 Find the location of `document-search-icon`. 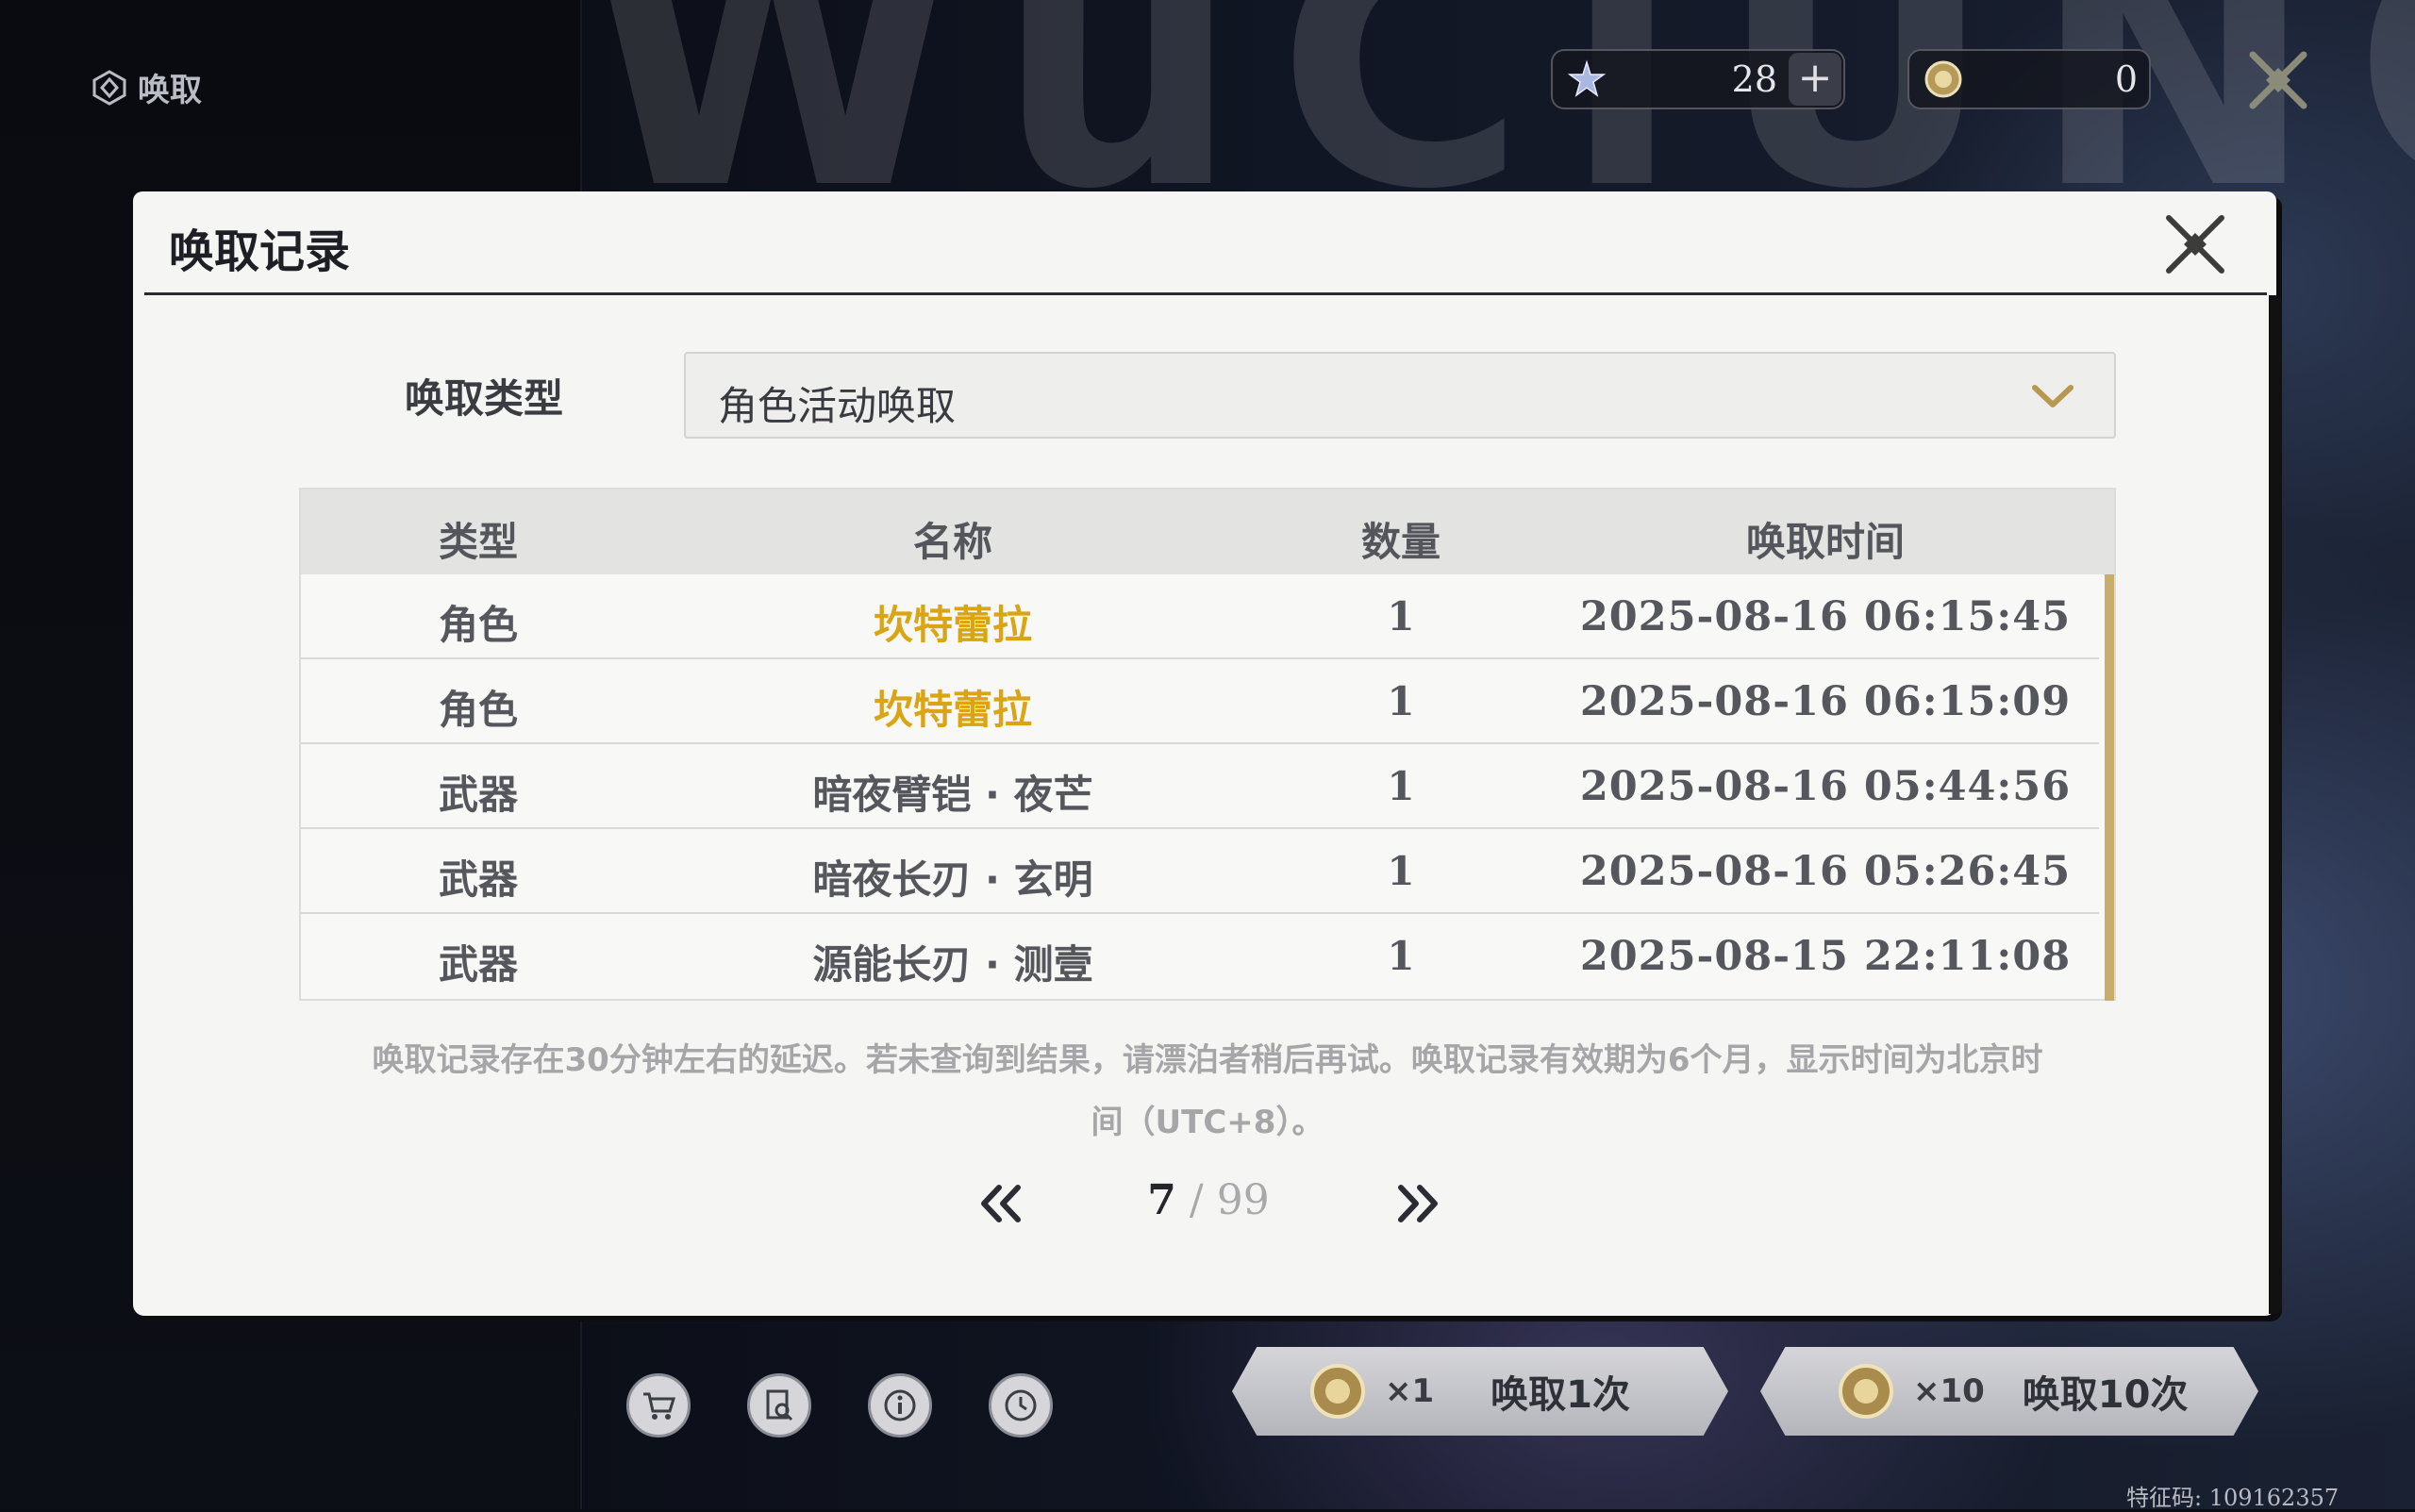

document-search-icon is located at coordinates (779, 1405).